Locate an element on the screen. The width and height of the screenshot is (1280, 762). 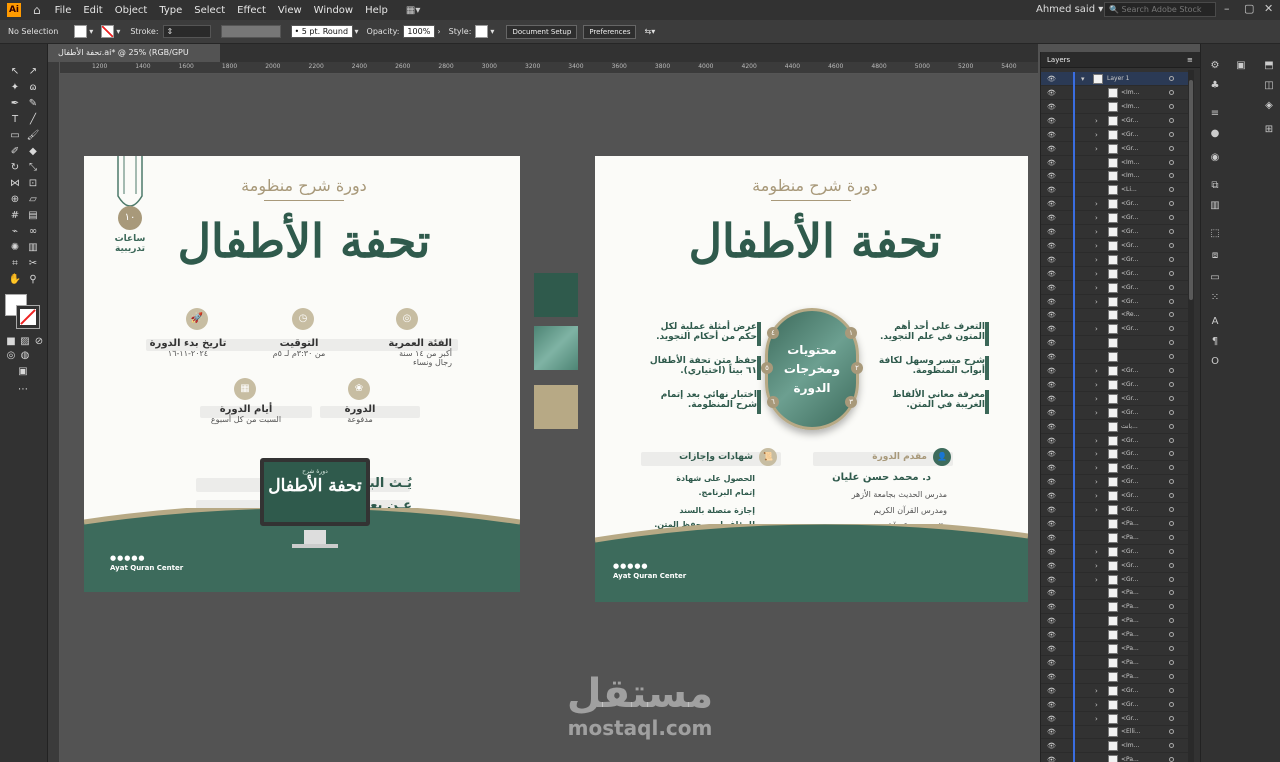
rectangle-tool-icon: ▭ is located at coordinates (15, 136).